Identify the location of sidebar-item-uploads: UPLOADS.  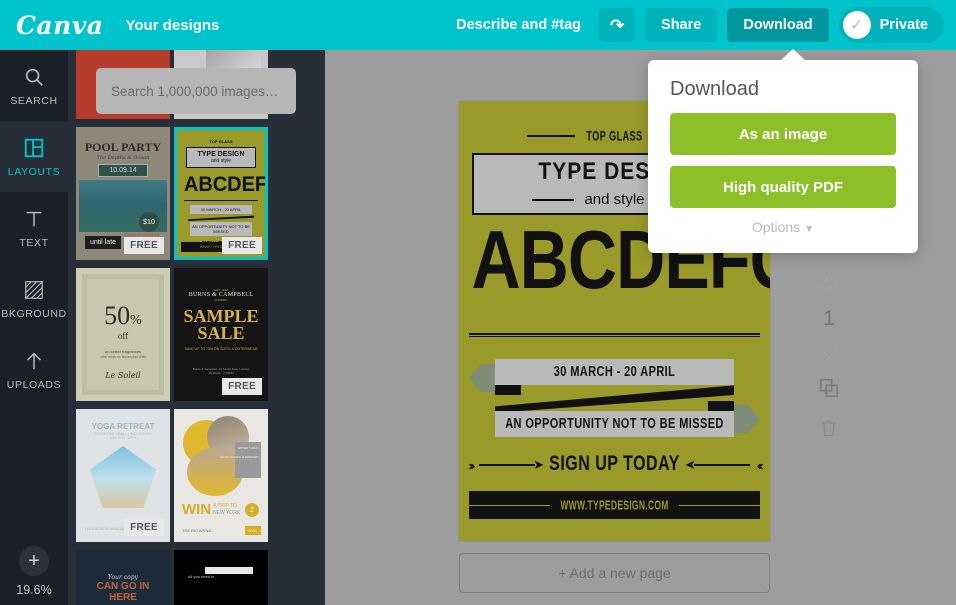
(34, 369).